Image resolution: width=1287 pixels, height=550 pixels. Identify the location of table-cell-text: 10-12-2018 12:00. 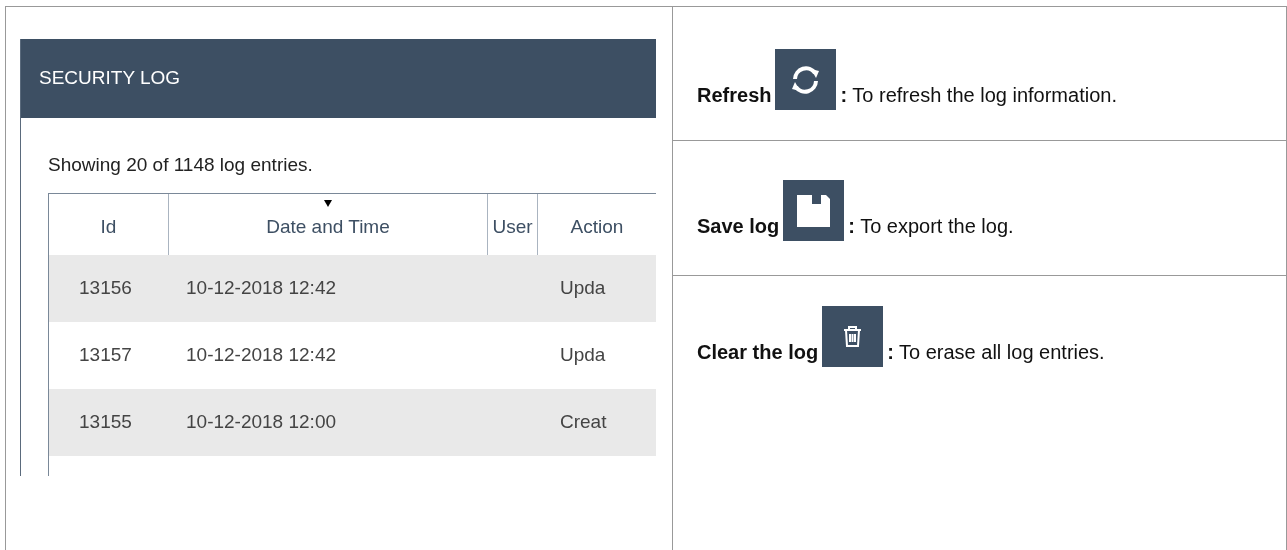
(261, 422).